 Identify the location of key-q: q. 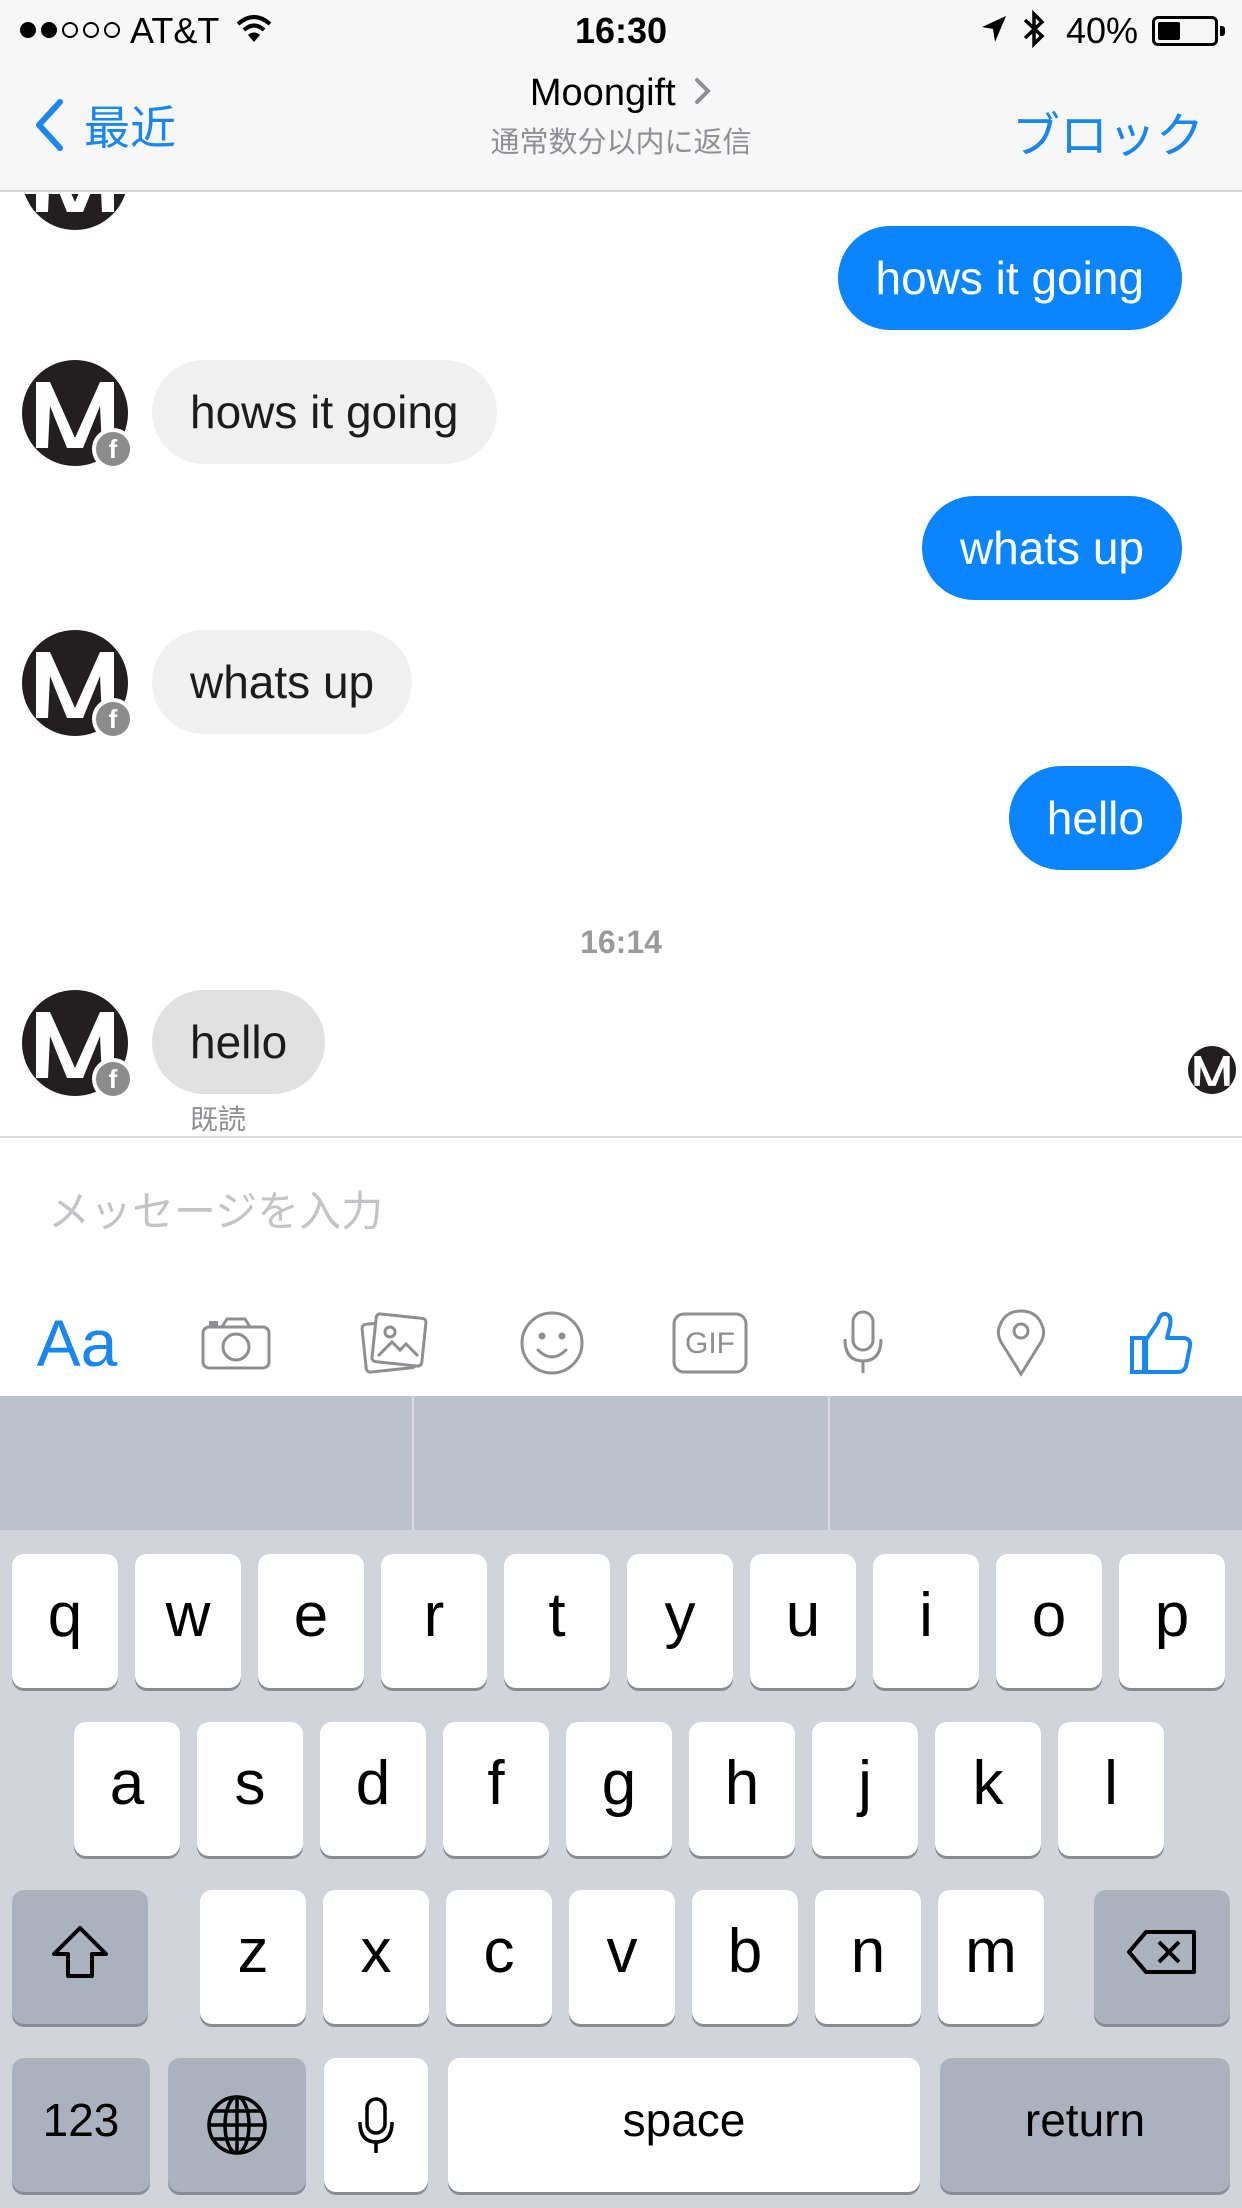
(65, 1621).